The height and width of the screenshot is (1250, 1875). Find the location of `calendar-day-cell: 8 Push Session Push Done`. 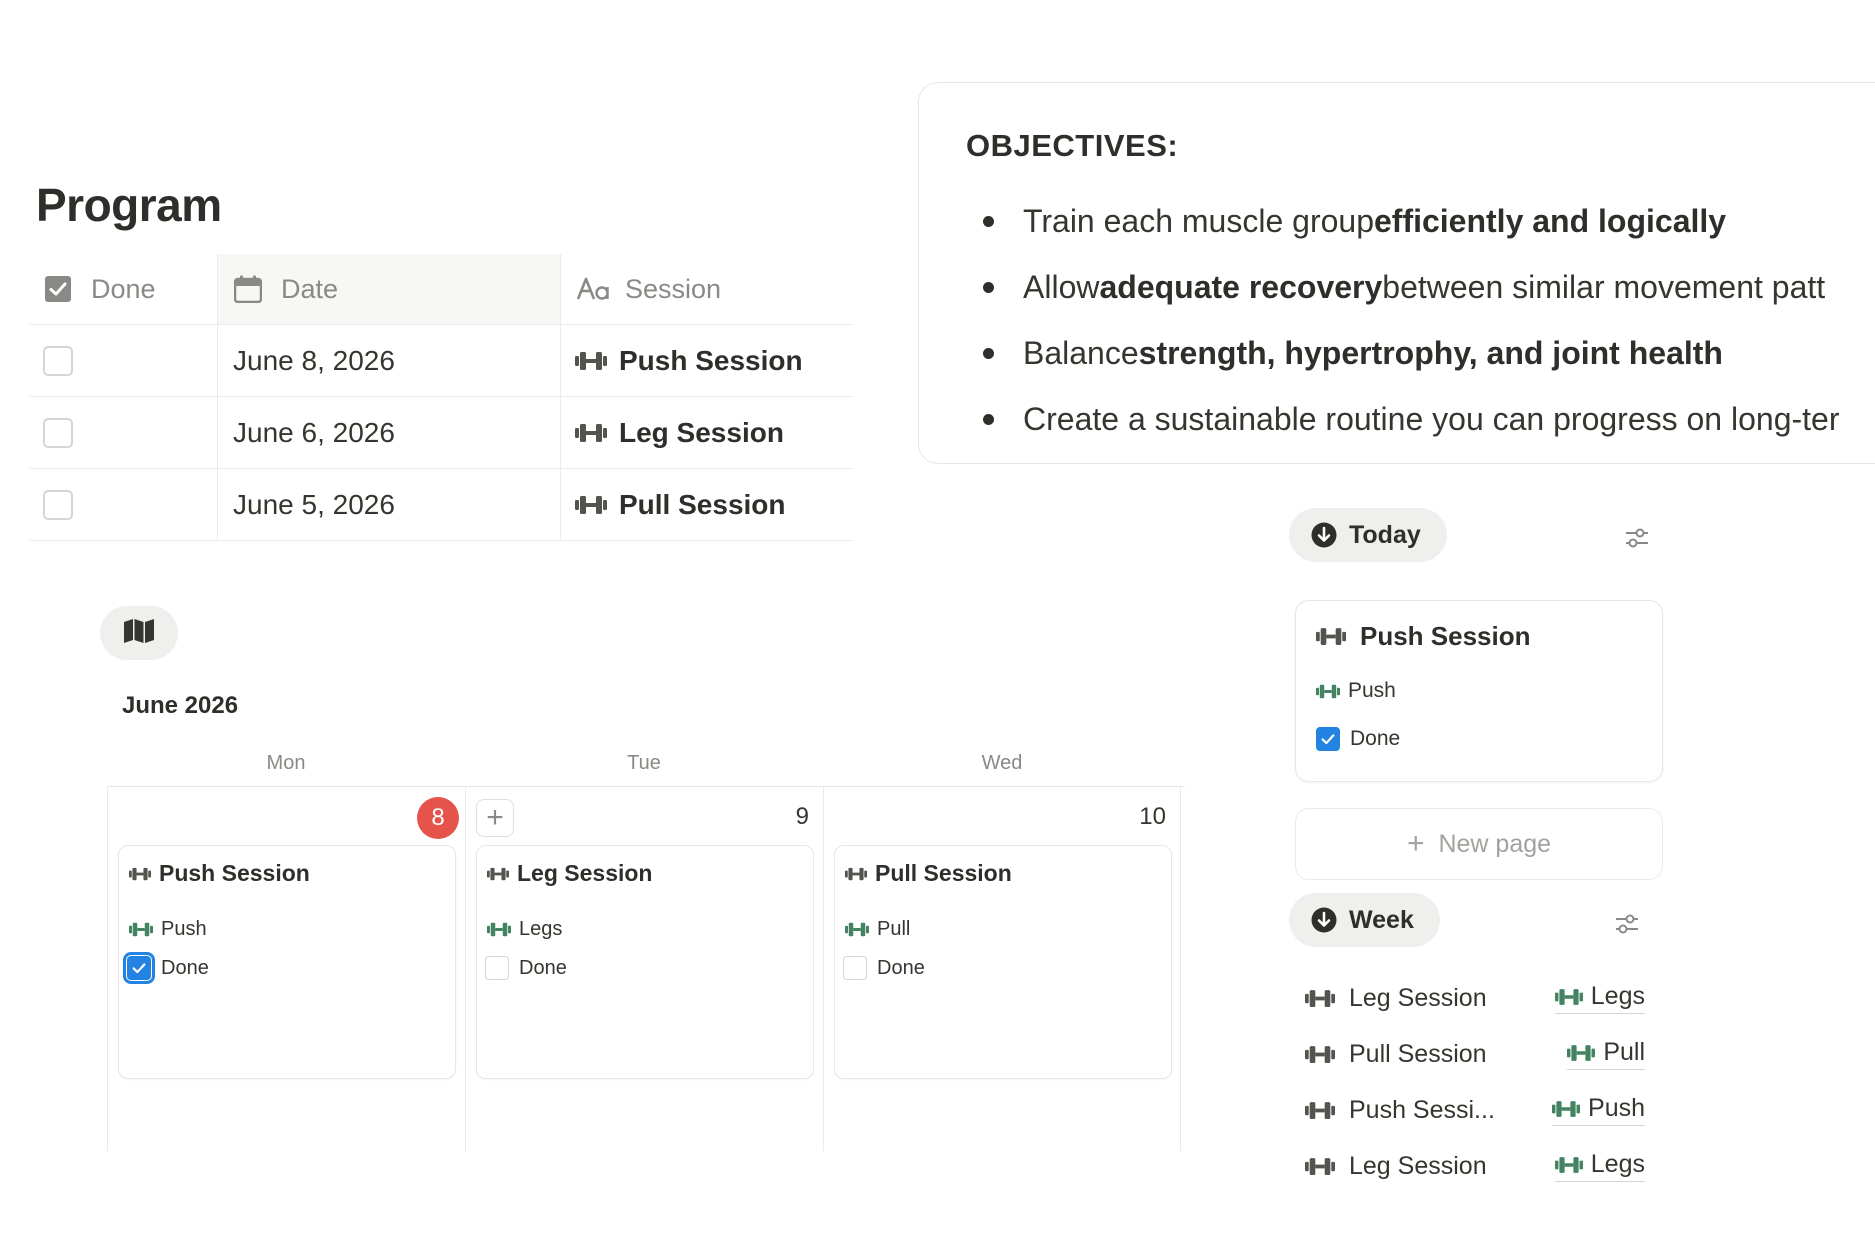

calendar-day-cell: 8 Push Session Push Done is located at coordinates (286, 969).